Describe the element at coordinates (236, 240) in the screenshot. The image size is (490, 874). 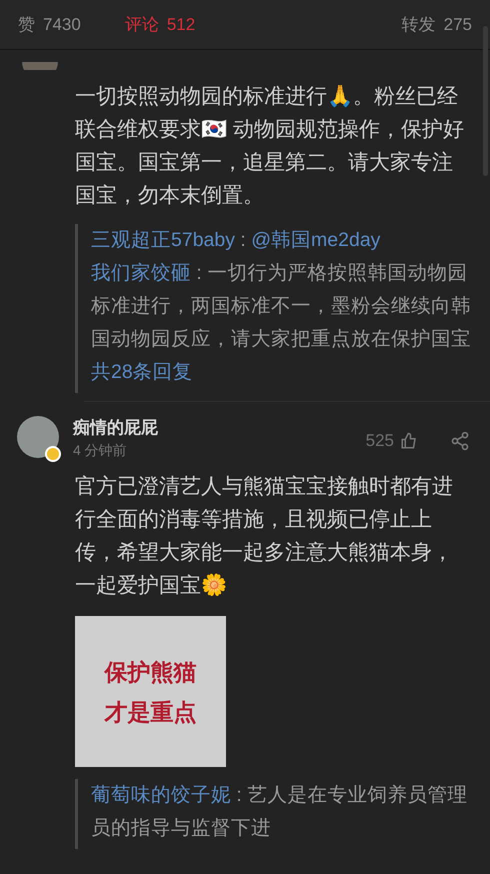
I see `reply-text: 三观超正57baby : @韩国me2day` at that location.